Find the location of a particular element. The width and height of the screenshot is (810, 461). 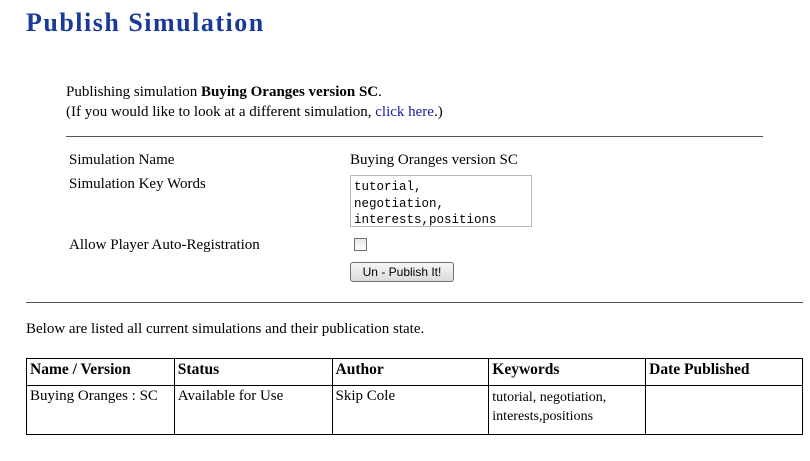

cell-author: Skip Cole is located at coordinates (410, 410).